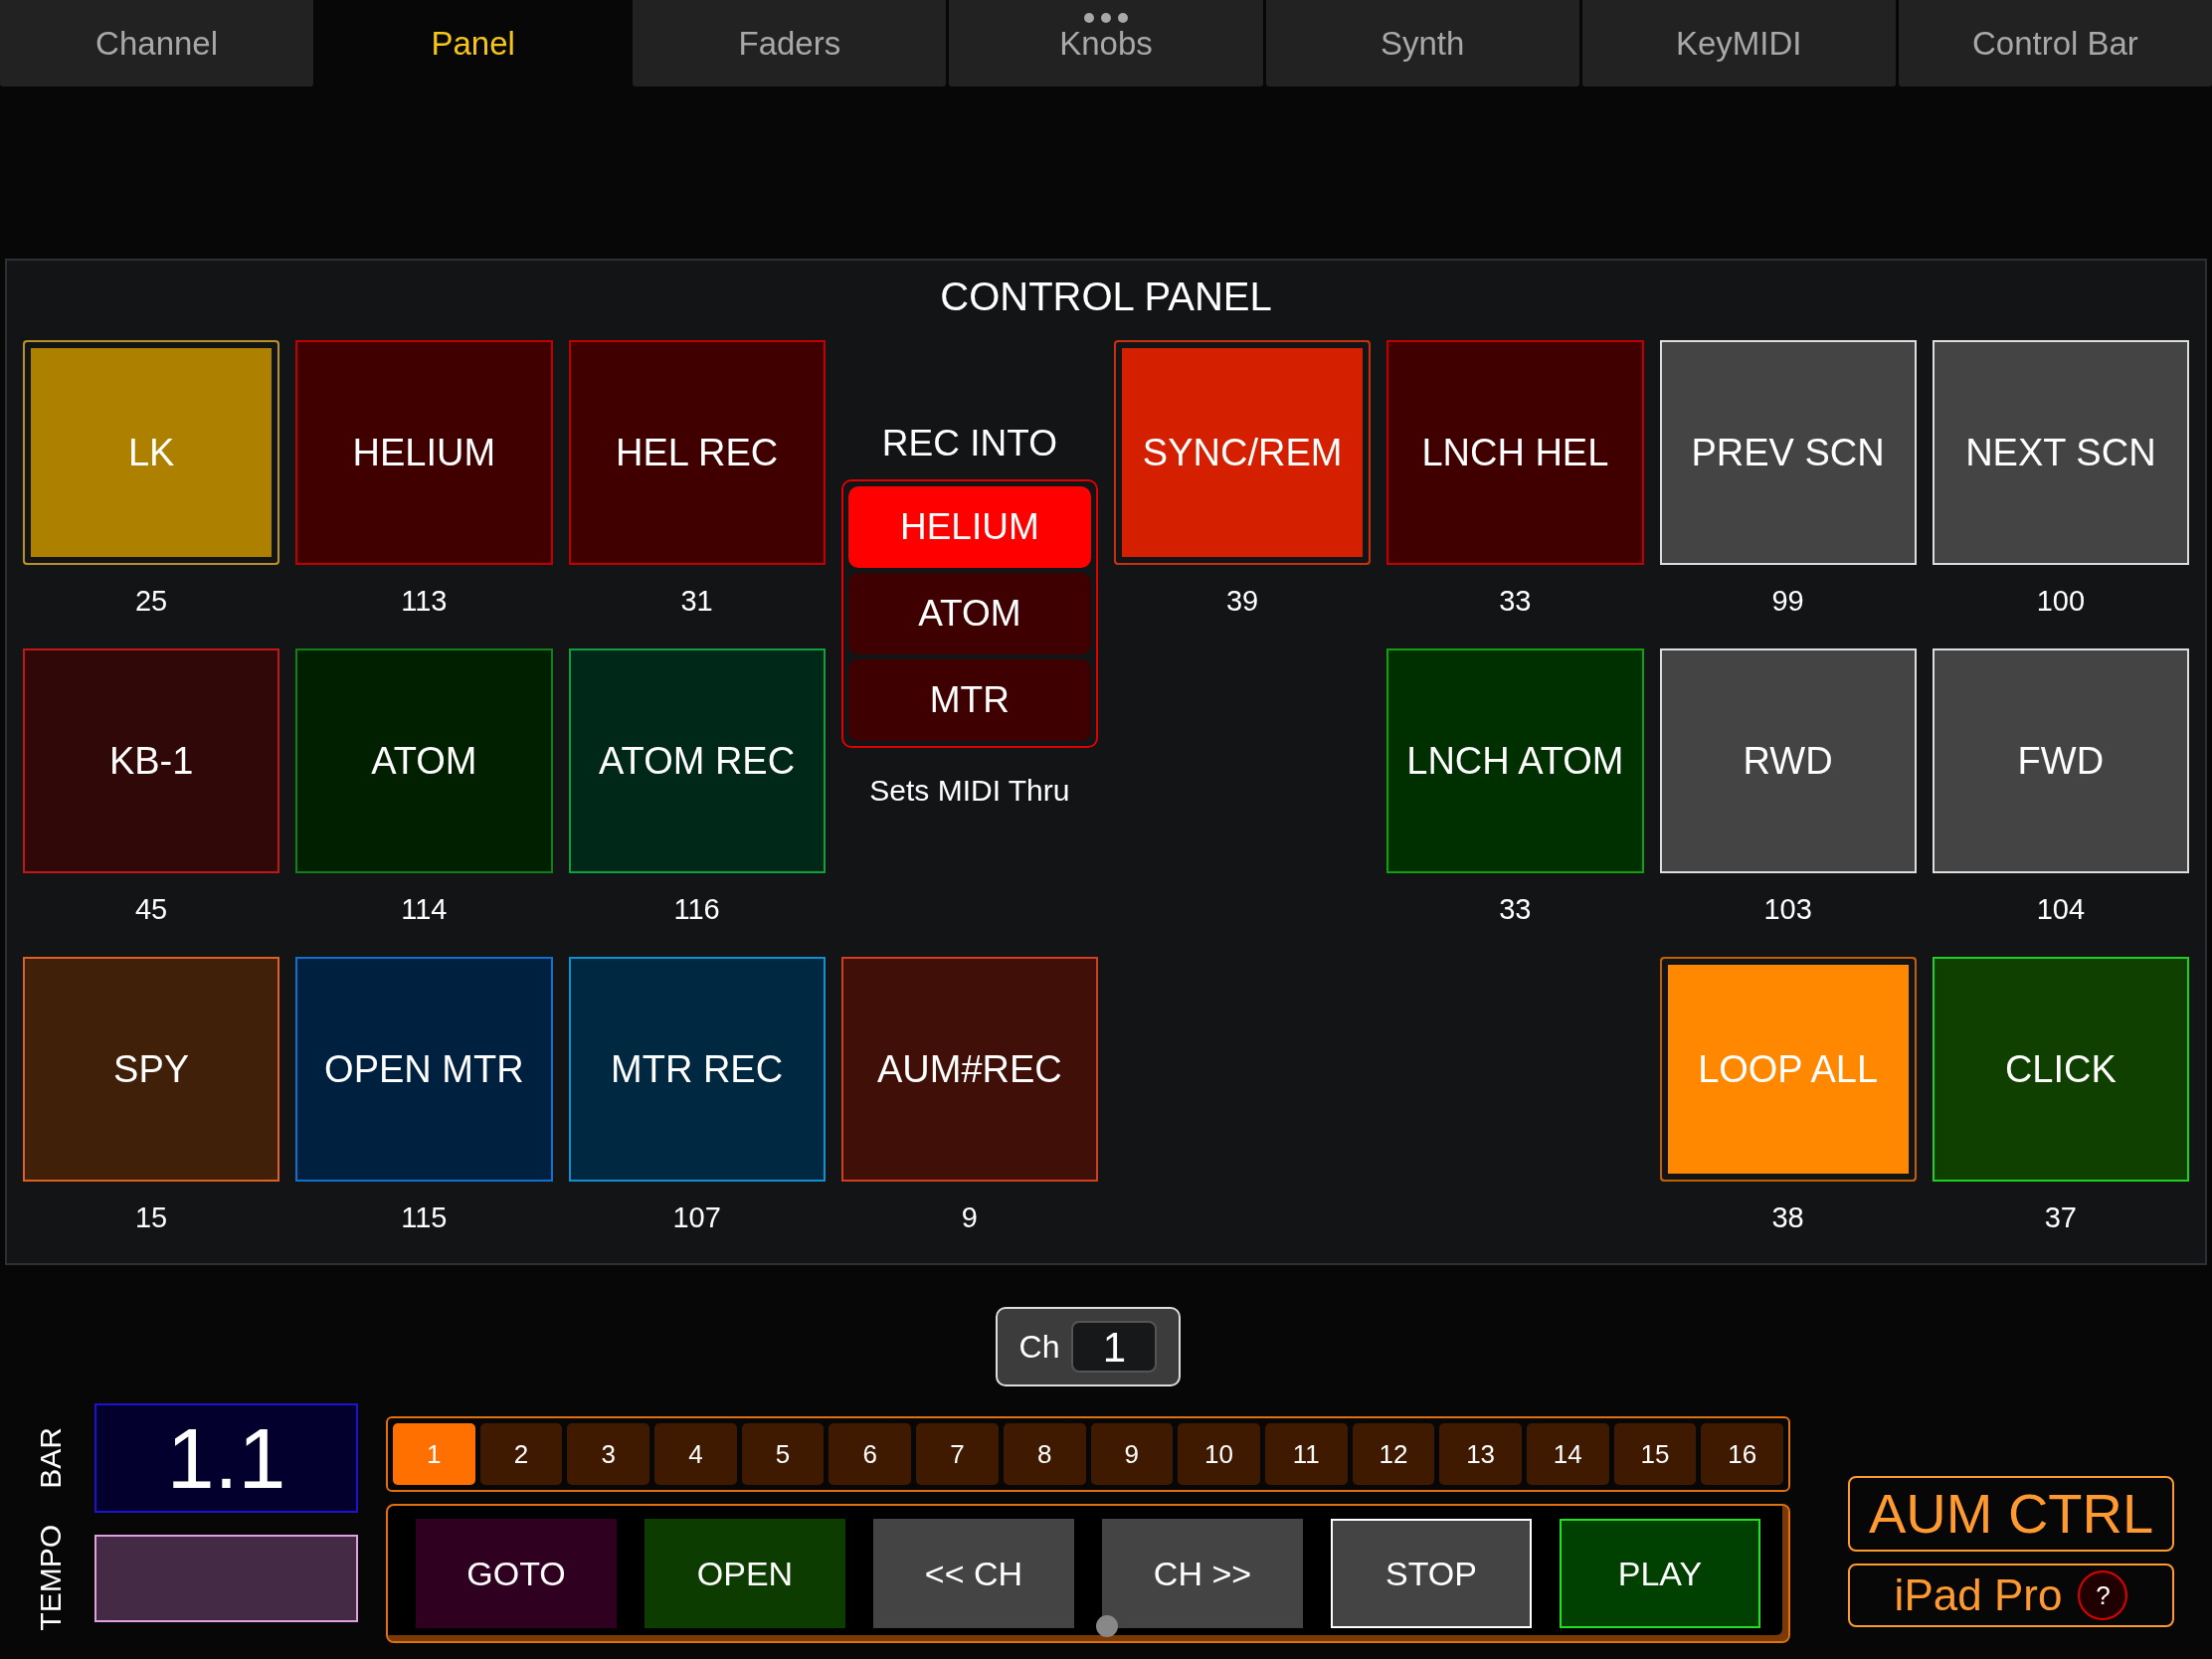 Image resolution: width=2212 pixels, height=1659 pixels. What do you see at coordinates (1106, 297) in the screenshot?
I see `panel-title: CONTROL PANEL` at bounding box center [1106, 297].